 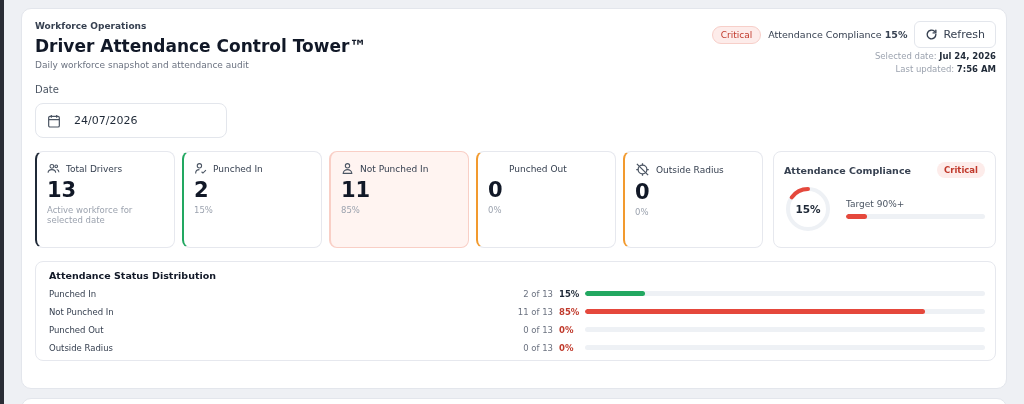 What do you see at coordinates (347, 168) in the screenshot?
I see `user-icon` at bounding box center [347, 168].